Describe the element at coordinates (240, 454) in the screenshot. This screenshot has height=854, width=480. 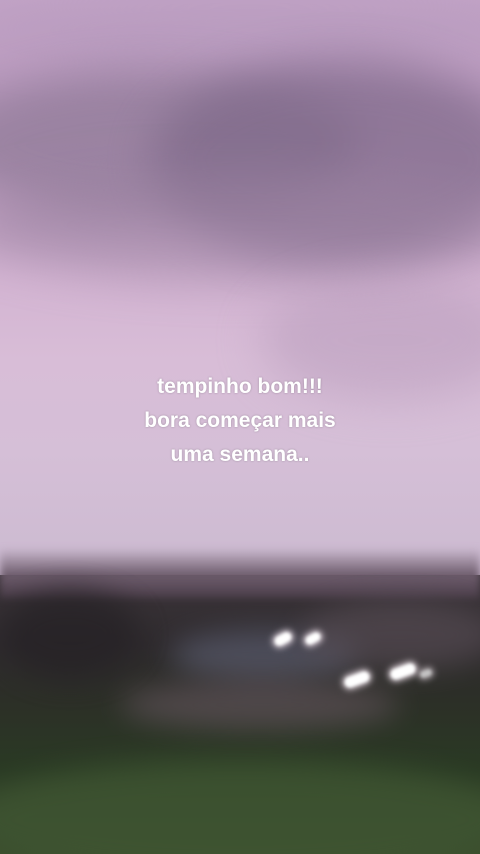
I see `caption-line-3: uma semana..` at that location.